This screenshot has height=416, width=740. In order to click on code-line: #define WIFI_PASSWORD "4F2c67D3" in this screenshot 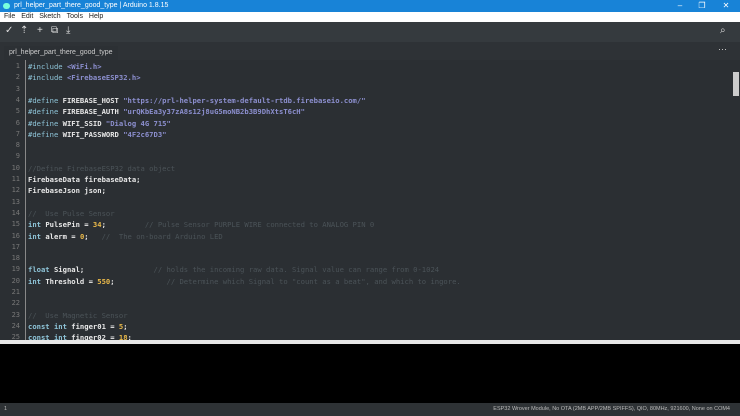, I will do `click(97, 134)`.